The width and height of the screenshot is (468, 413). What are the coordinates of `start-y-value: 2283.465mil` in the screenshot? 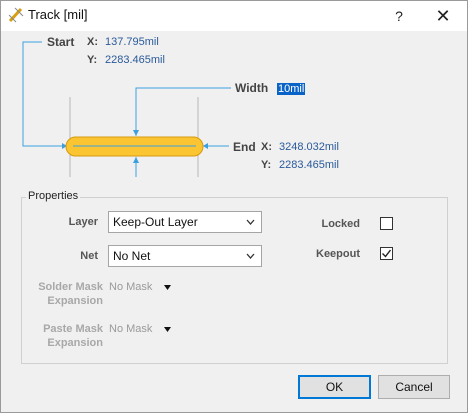 It's located at (135, 60).